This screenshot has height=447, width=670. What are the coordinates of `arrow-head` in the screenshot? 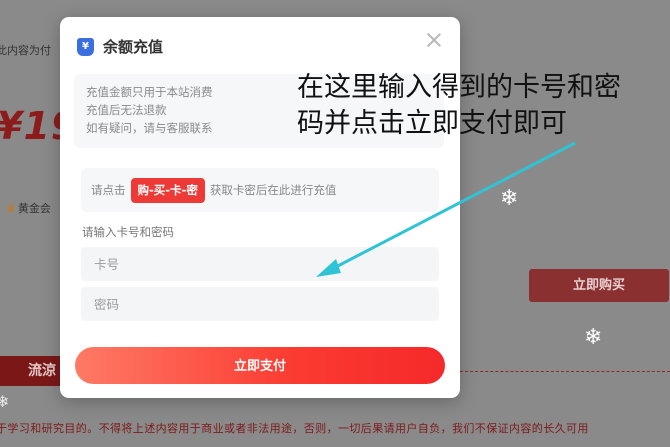 It's located at (328, 268).